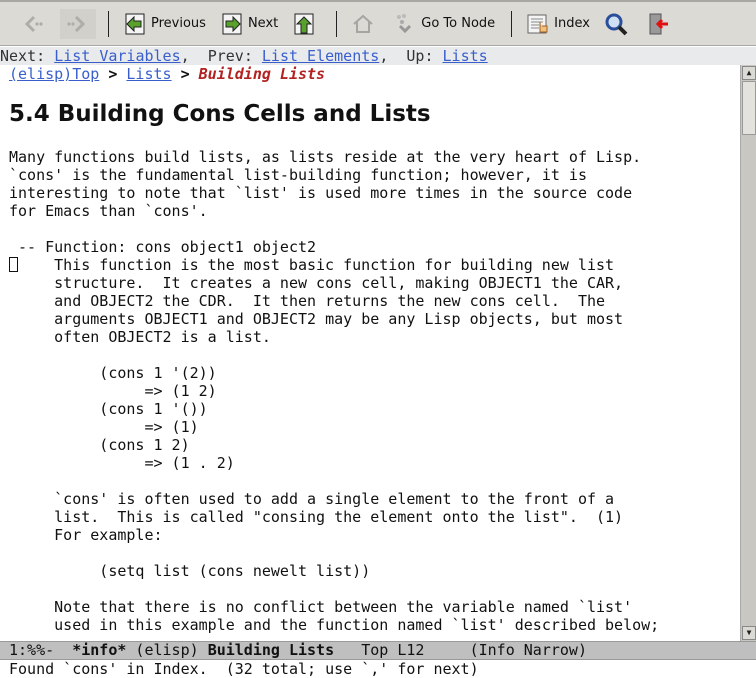 Image resolution: width=756 pixels, height=678 pixels. What do you see at coordinates (104, 427) in the screenshot?
I see `text-line: => (1)` at bounding box center [104, 427].